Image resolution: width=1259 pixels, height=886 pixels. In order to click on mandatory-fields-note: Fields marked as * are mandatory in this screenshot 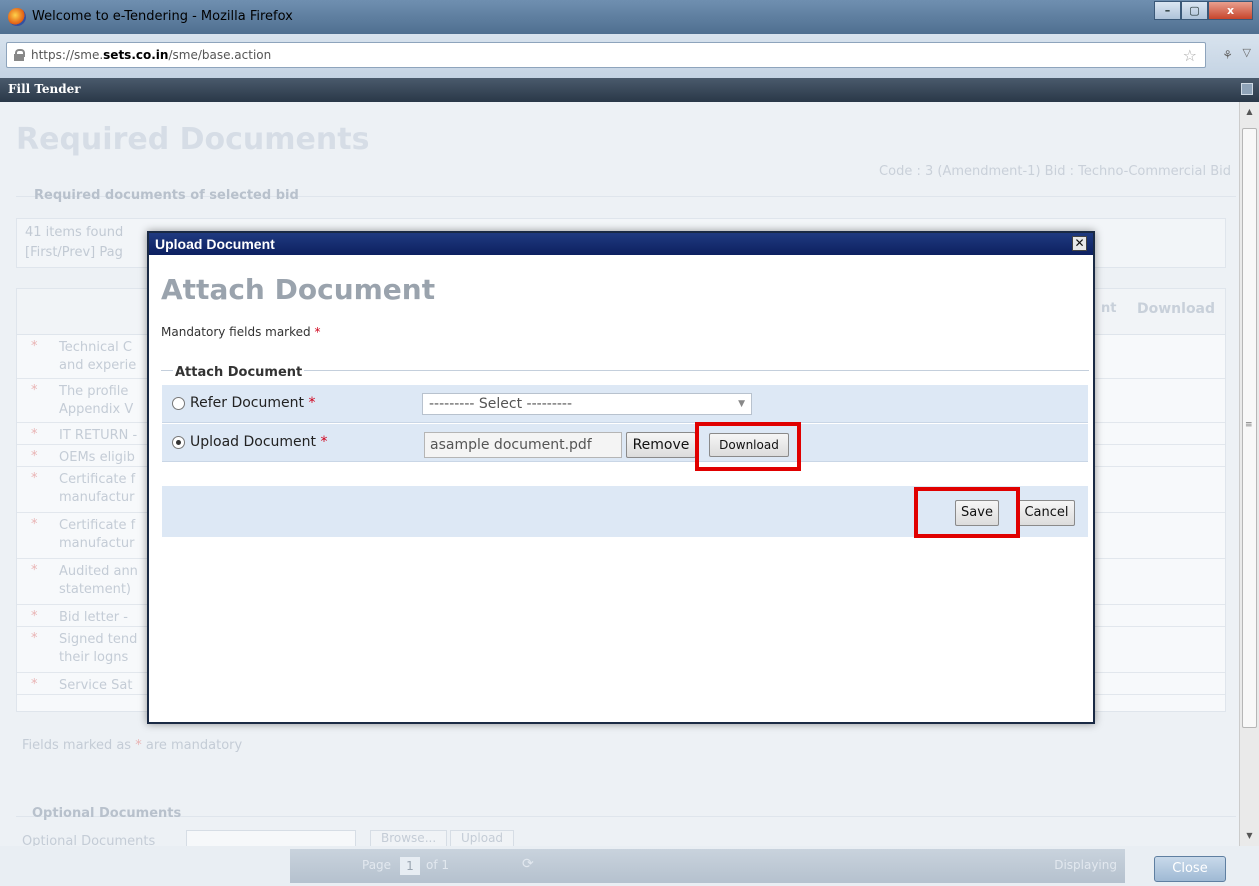, I will do `click(132, 745)`.